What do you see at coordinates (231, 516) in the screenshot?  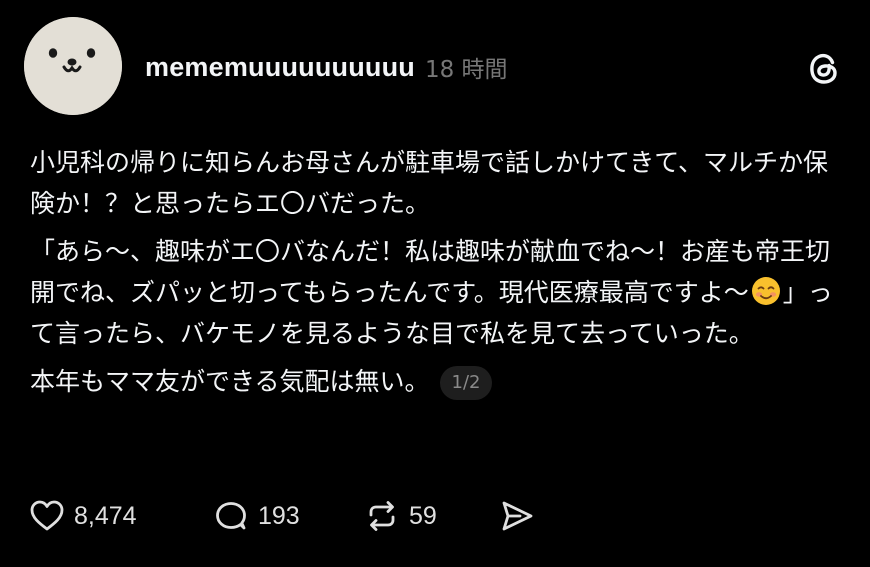 I see `comment-icon` at bounding box center [231, 516].